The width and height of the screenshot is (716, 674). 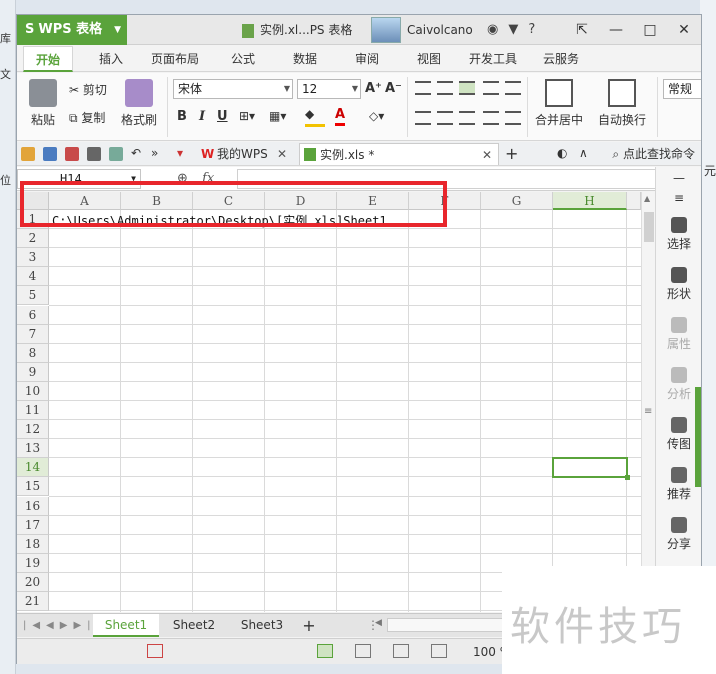 What do you see at coordinates (262, 625) in the screenshot?
I see `sheet-tab-3: Sheet3` at bounding box center [262, 625].